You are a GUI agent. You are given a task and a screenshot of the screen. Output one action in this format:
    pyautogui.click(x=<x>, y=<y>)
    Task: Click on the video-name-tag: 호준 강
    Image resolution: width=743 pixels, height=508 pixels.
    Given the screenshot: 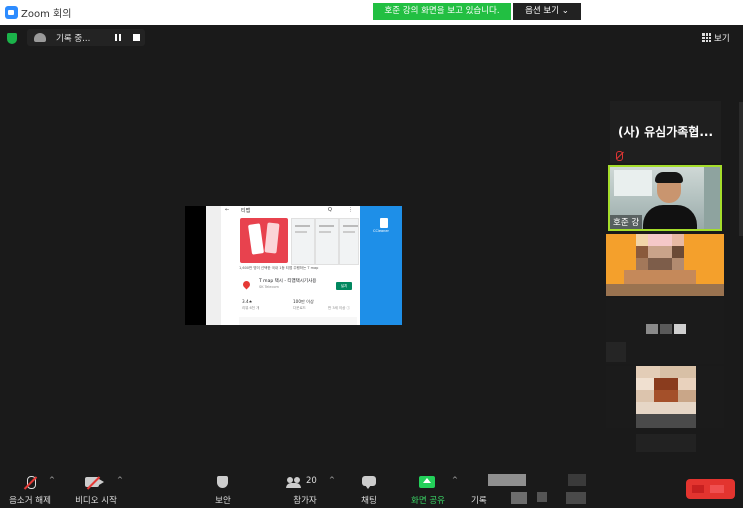 What is the action you would take?
    pyautogui.click(x=626, y=222)
    